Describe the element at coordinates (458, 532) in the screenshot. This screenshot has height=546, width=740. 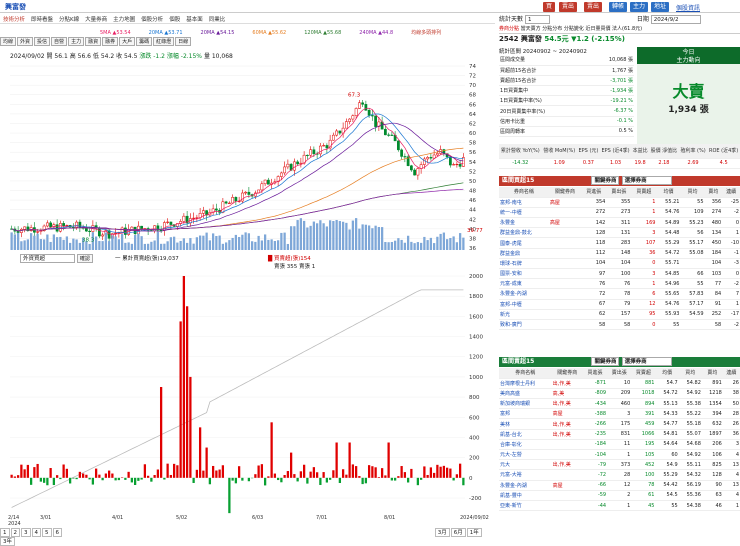
I see `range-6m: 6月` at that location.